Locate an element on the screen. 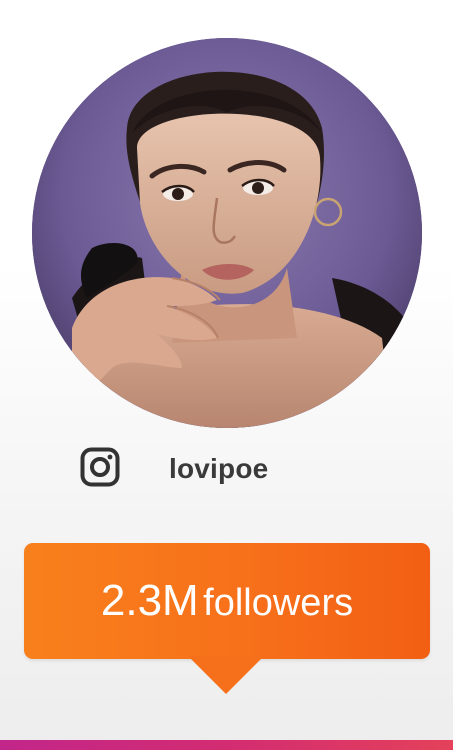 The height and width of the screenshot is (750, 453). followers-count: 2.3M is located at coordinates (149, 600).